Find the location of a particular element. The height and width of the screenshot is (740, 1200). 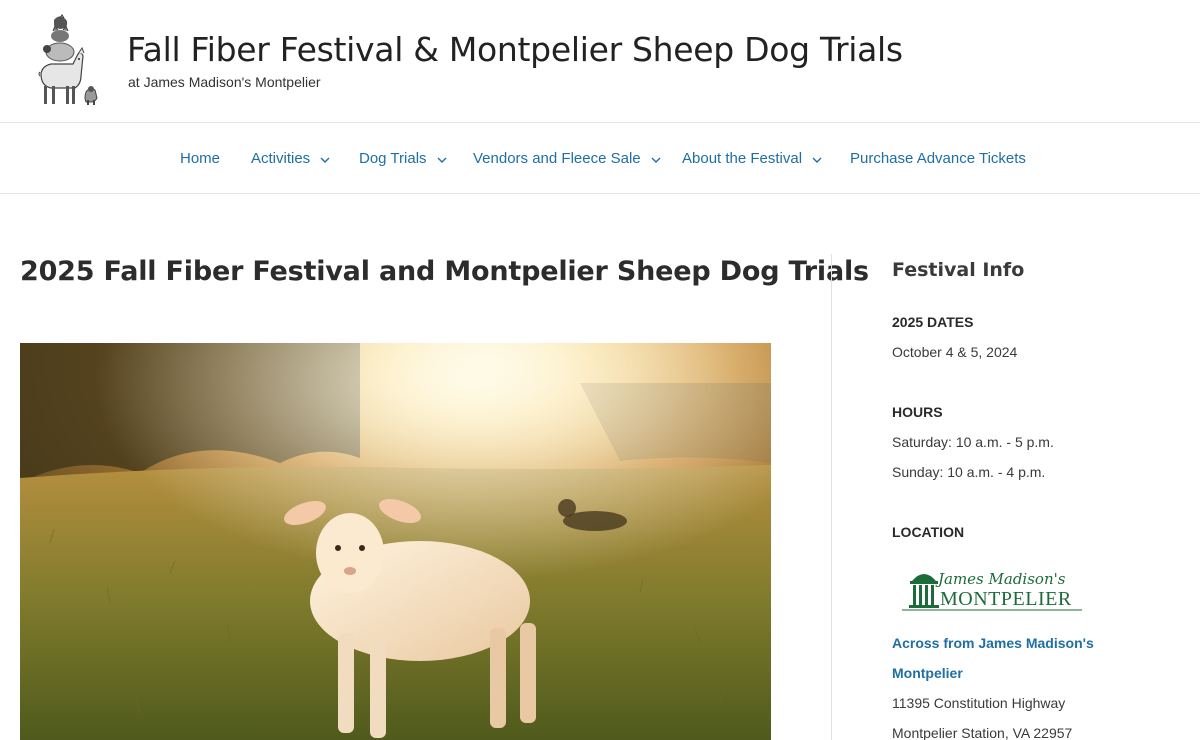

nav-item-label: Activities is located at coordinates (281, 158).